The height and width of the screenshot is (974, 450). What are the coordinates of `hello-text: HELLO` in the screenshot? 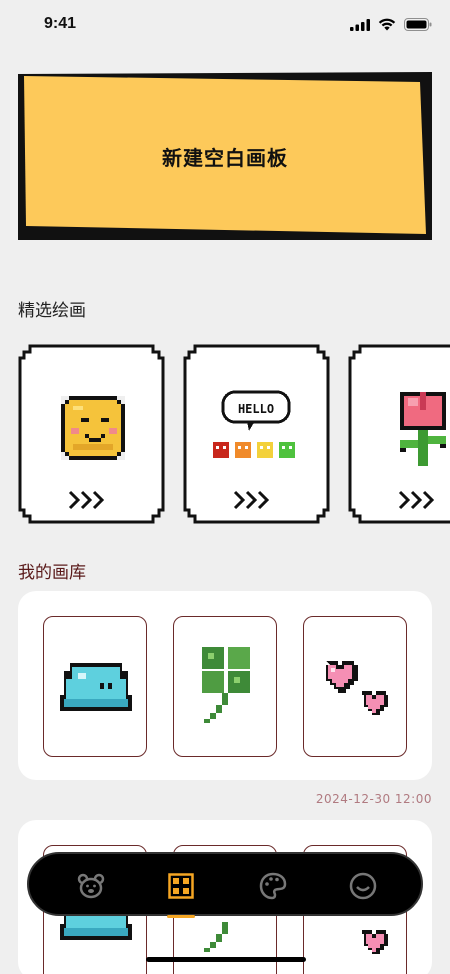 It's located at (256, 409).